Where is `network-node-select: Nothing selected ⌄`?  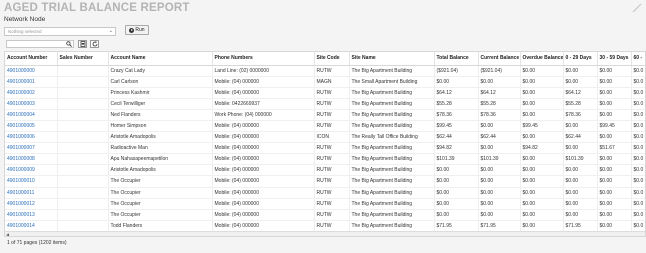
network-node-select: Nothing selected ⌄ is located at coordinates (60, 31).